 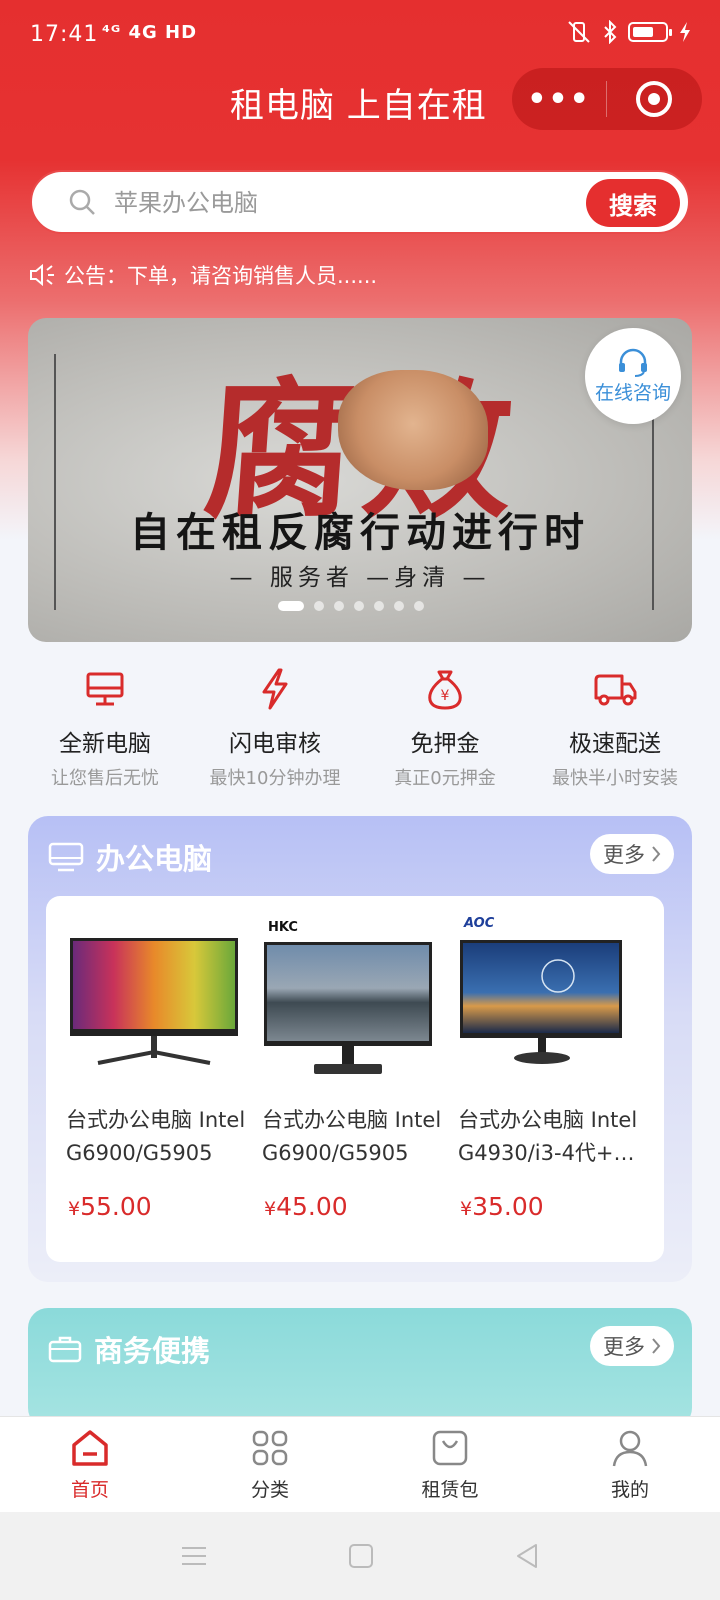 I want to click on category-icon, so click(x=270, y=1448).